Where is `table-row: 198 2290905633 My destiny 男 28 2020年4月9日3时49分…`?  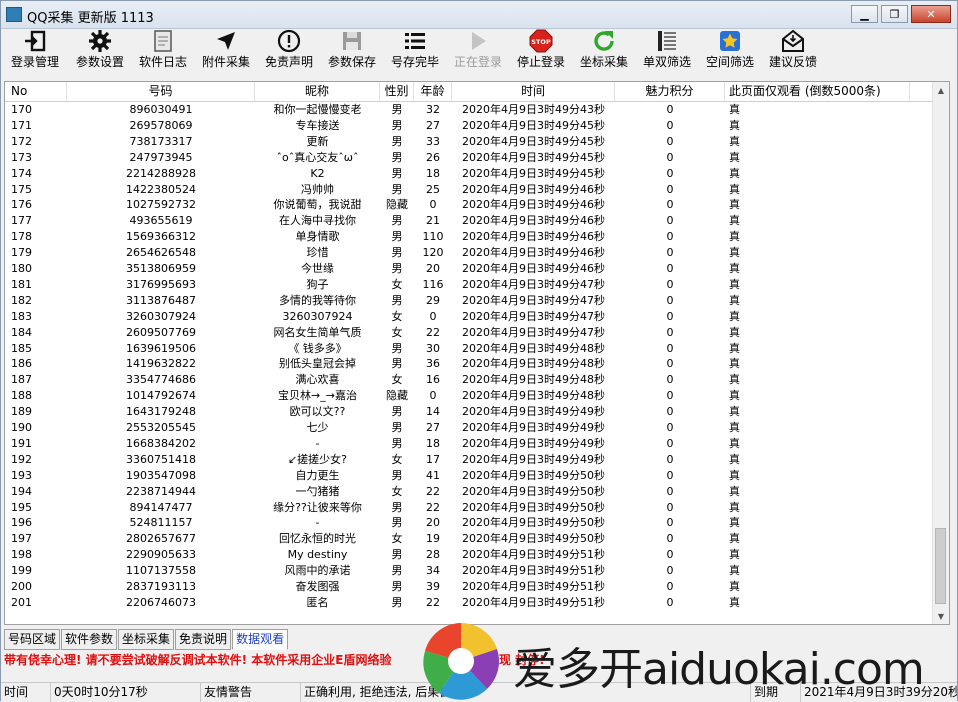 table-row: 198 2290905633 My destiny 男 28 2020年4月9日3时49分… is located at coordinates (469, 555).